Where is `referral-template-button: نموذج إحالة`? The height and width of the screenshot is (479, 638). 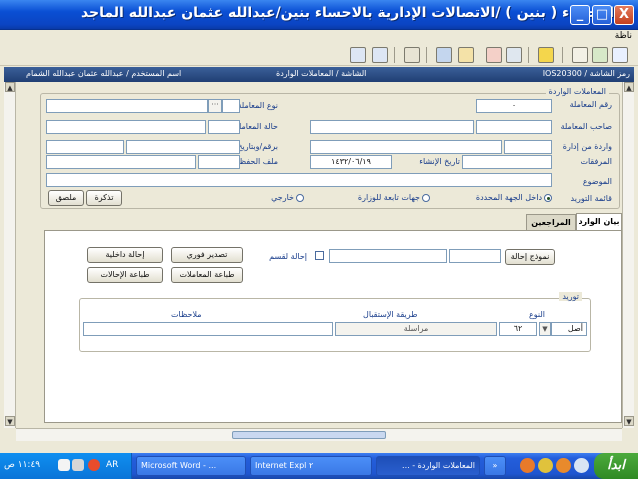
referral-template-button: نموذج إحالة is located at coordinates (530, 257).